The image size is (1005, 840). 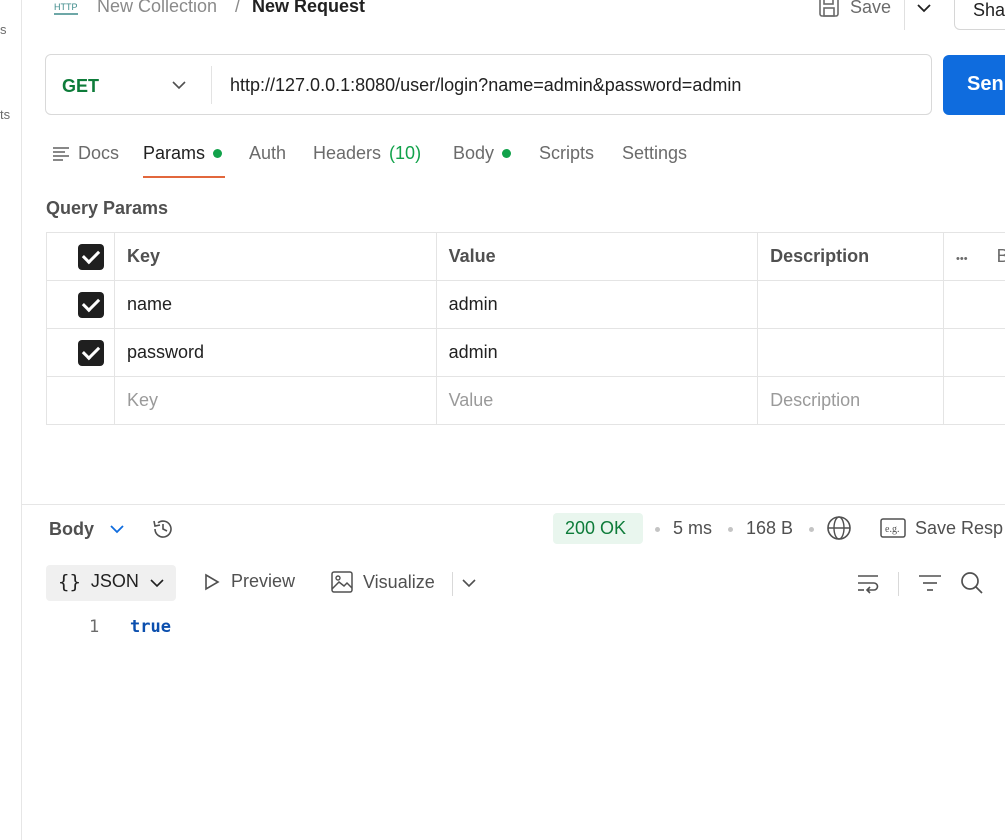 I want to click on search-icon, so click(x=972, y=583).